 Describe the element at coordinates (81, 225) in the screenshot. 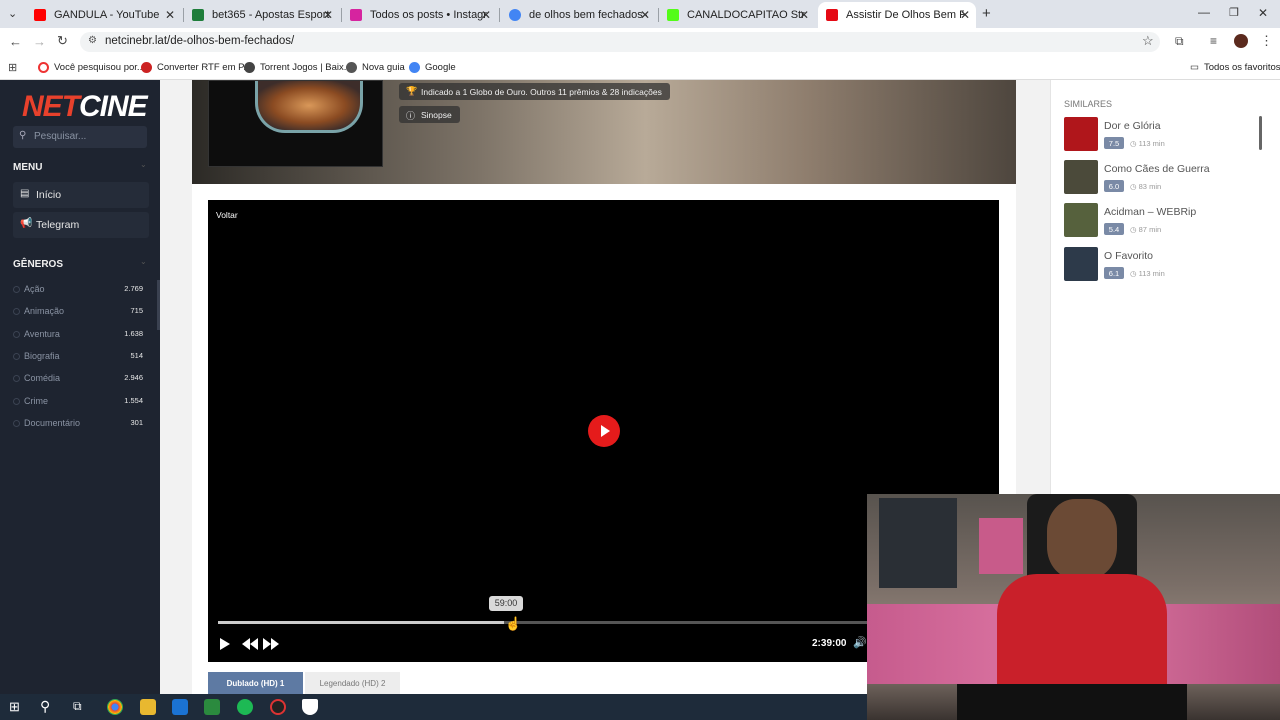

I see `menu-item-telegram: 📢 Telegram` at that location.